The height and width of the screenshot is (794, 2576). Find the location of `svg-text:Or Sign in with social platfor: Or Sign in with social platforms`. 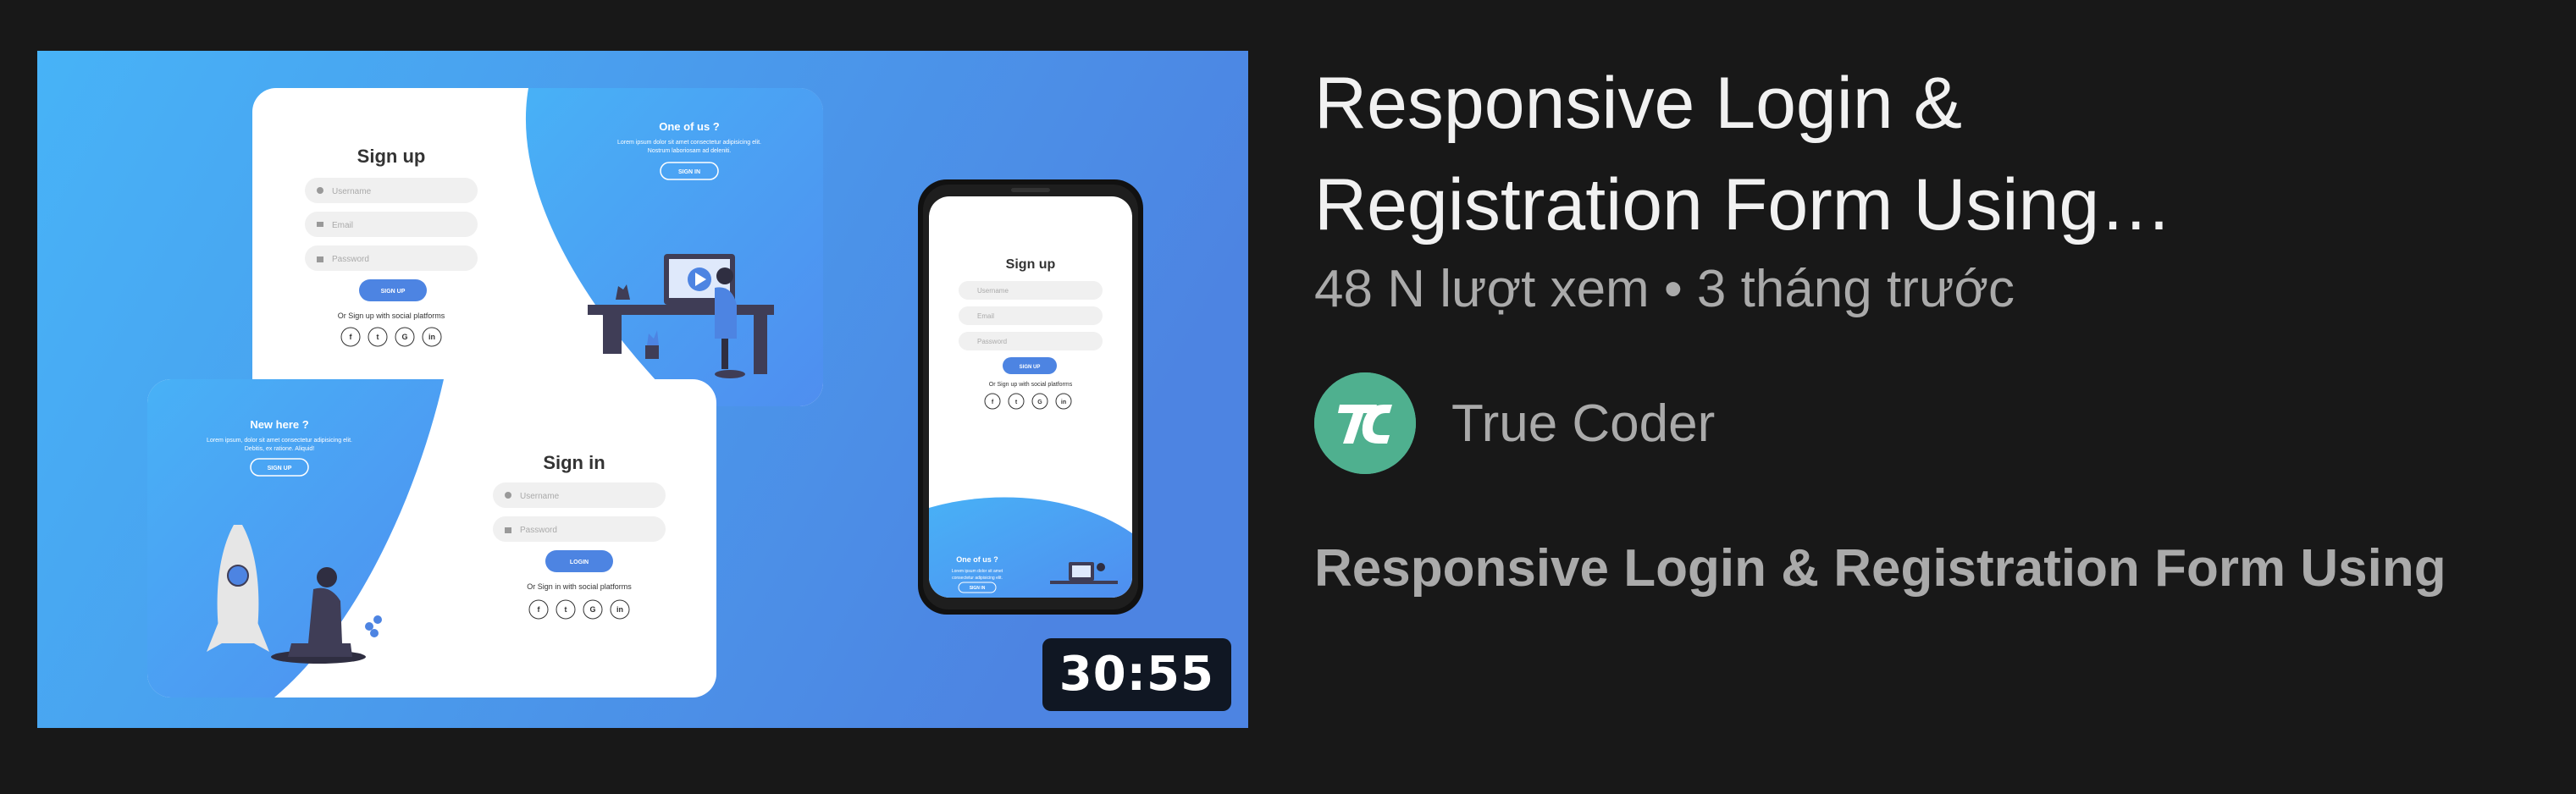

svg-text:Or Sign in with social platfor: Or Sign in with social platforms is located at coordinates (579, 586).